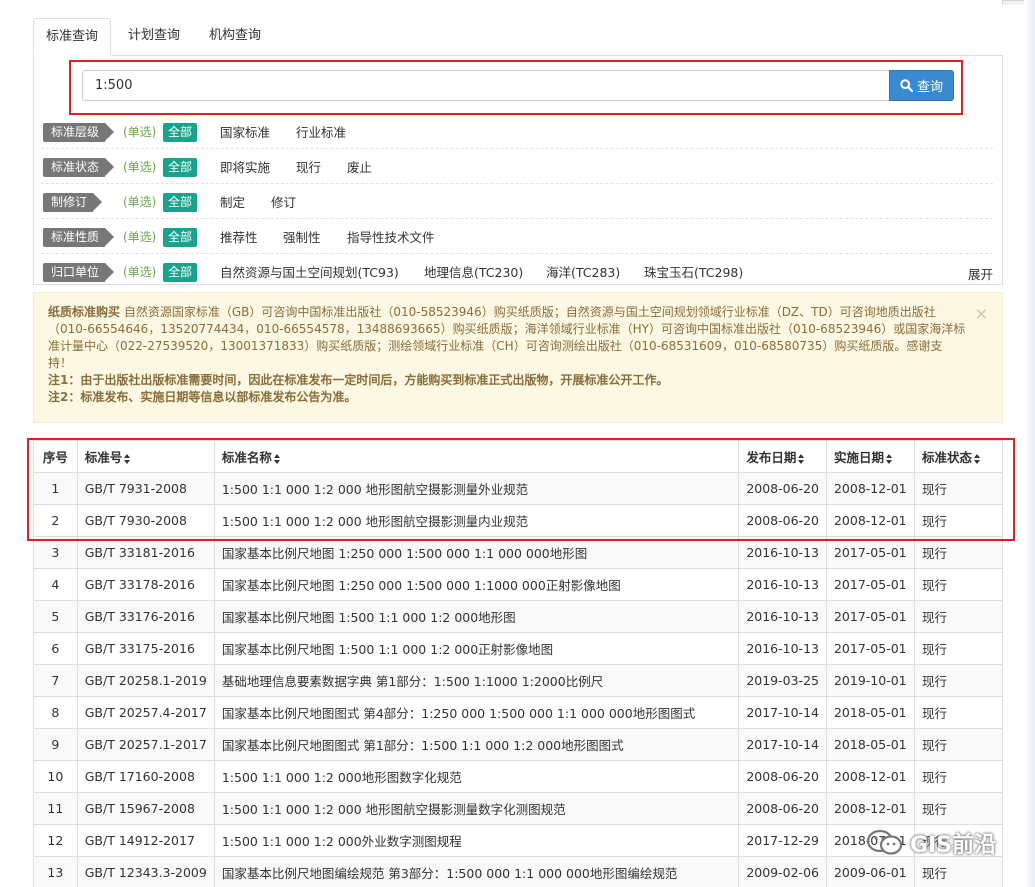 The width and height of the screenshot is (1035, 887). What do you see at coordinates (958, 456) in the screenshot?
I see `col-header-status: 标准状态` at bounding box center [958, 456].